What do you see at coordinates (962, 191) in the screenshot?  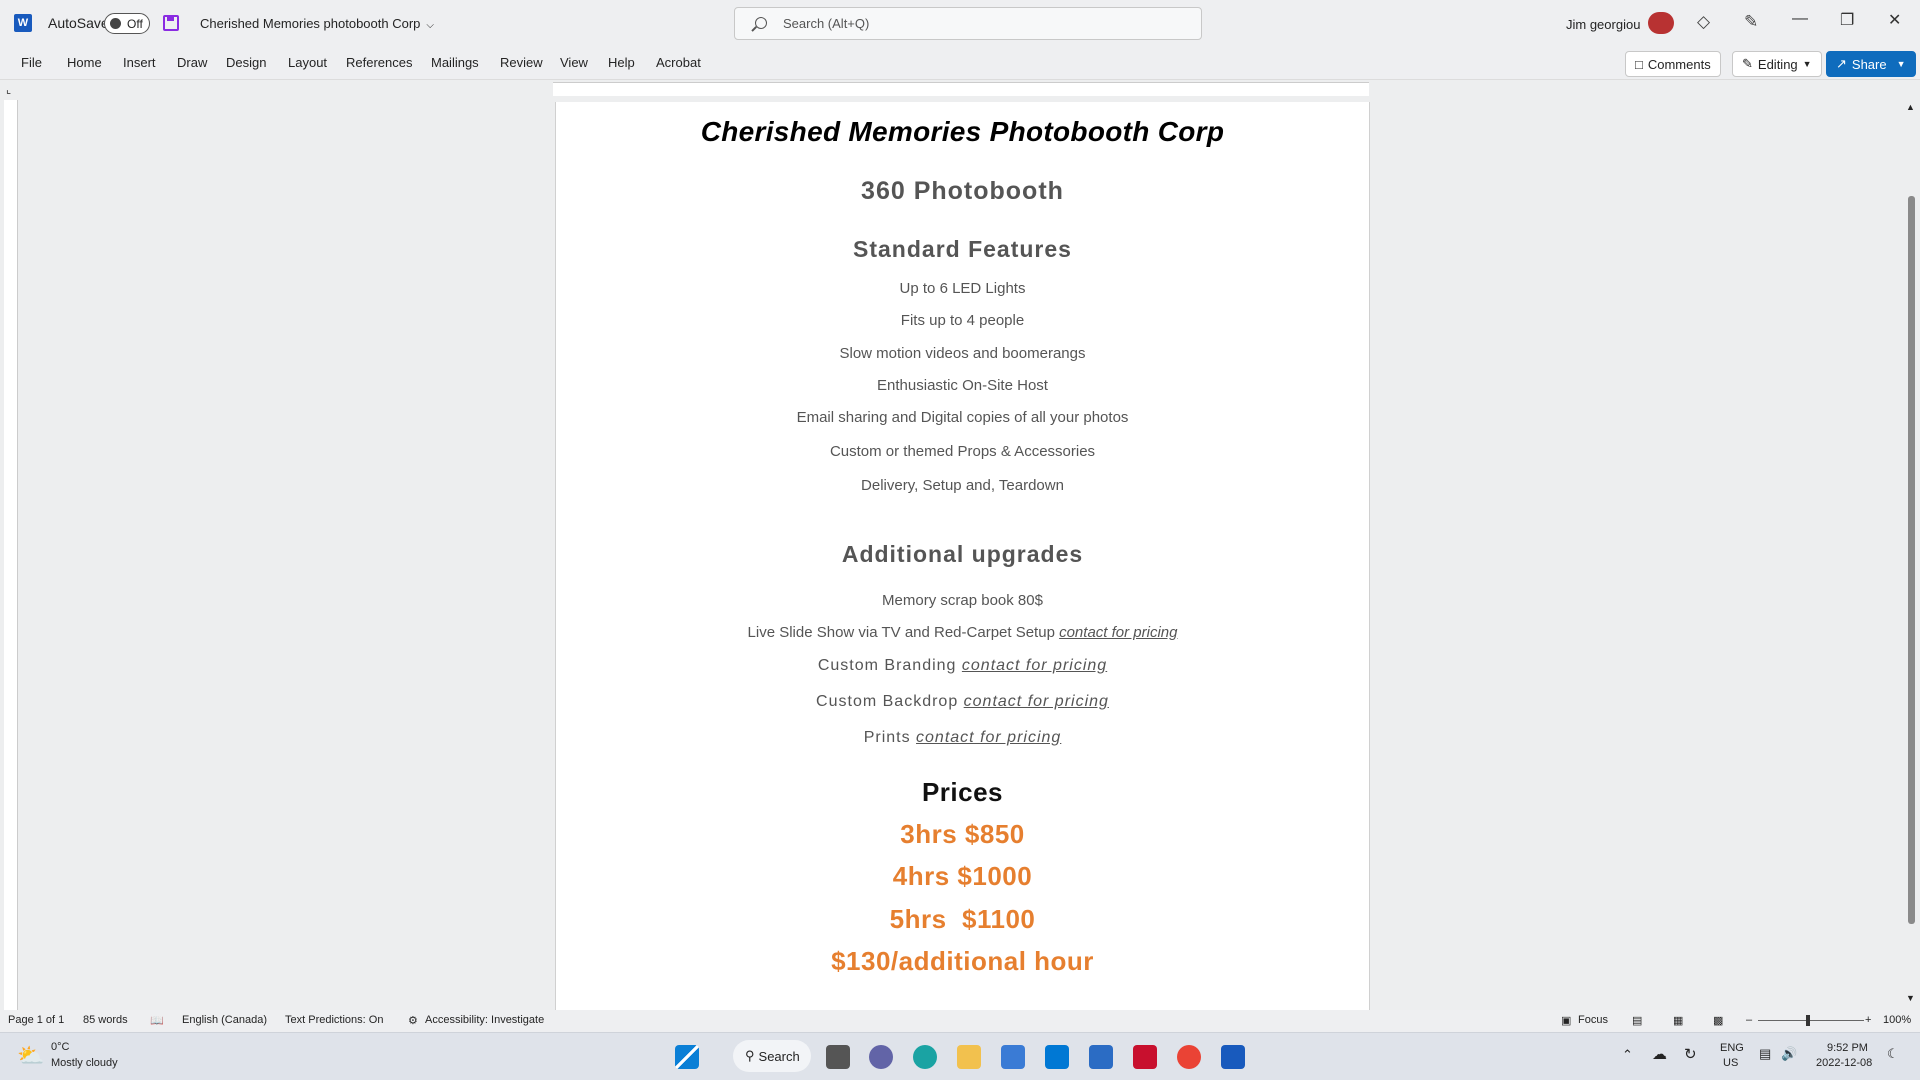 I see `product-title: 360 Photobooth` at bounding box center [962, 191].